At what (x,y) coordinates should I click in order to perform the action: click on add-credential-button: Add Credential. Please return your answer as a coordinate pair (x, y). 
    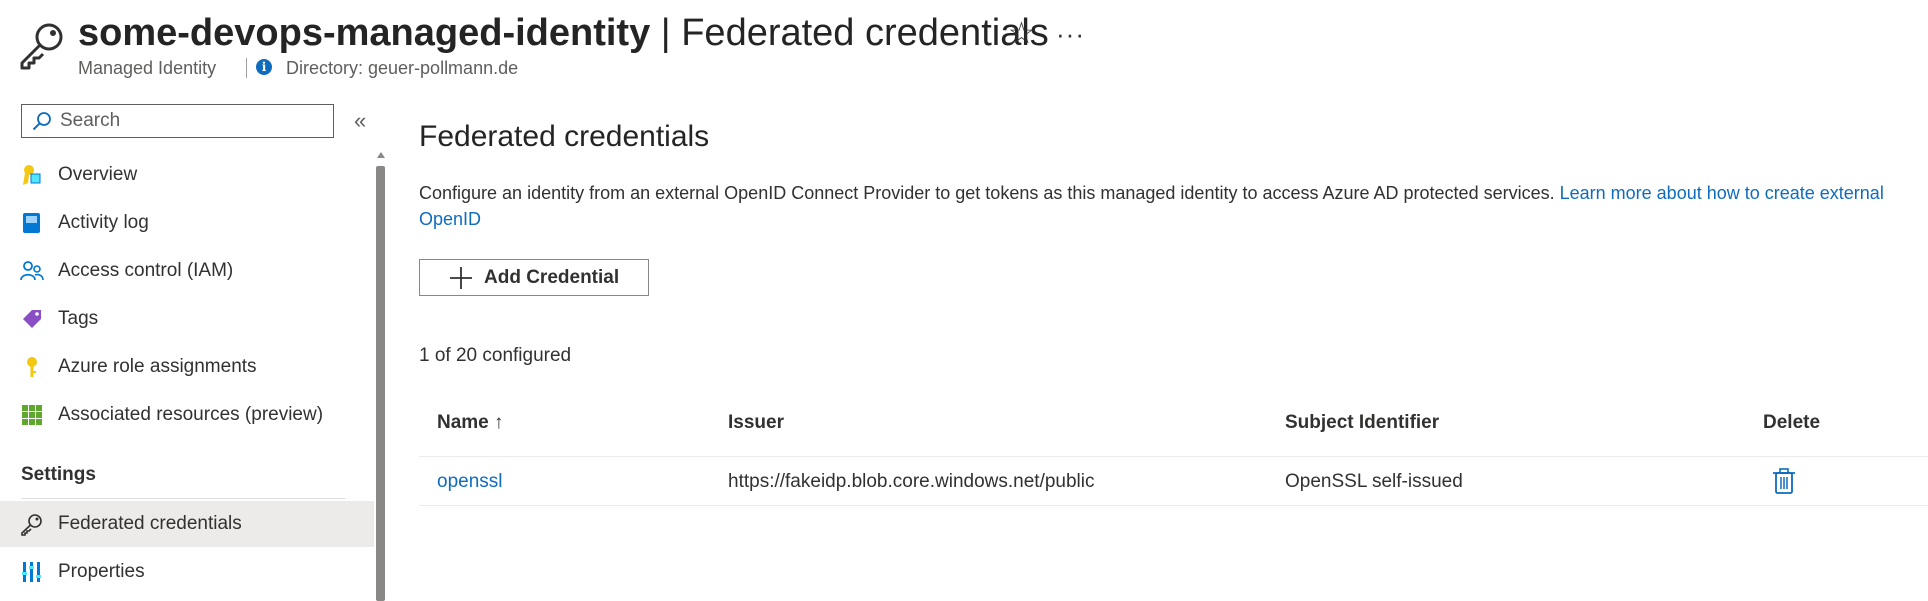
    Looking at the image, I should click on (534, 277).